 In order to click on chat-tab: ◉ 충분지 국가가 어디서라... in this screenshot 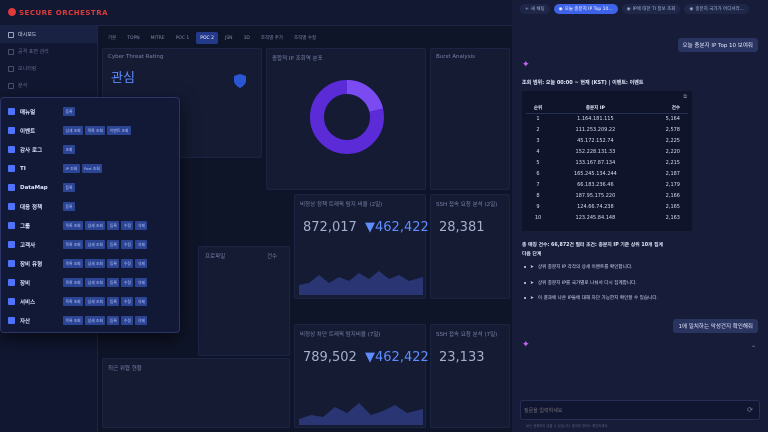, I will do `click(716, 9)`.